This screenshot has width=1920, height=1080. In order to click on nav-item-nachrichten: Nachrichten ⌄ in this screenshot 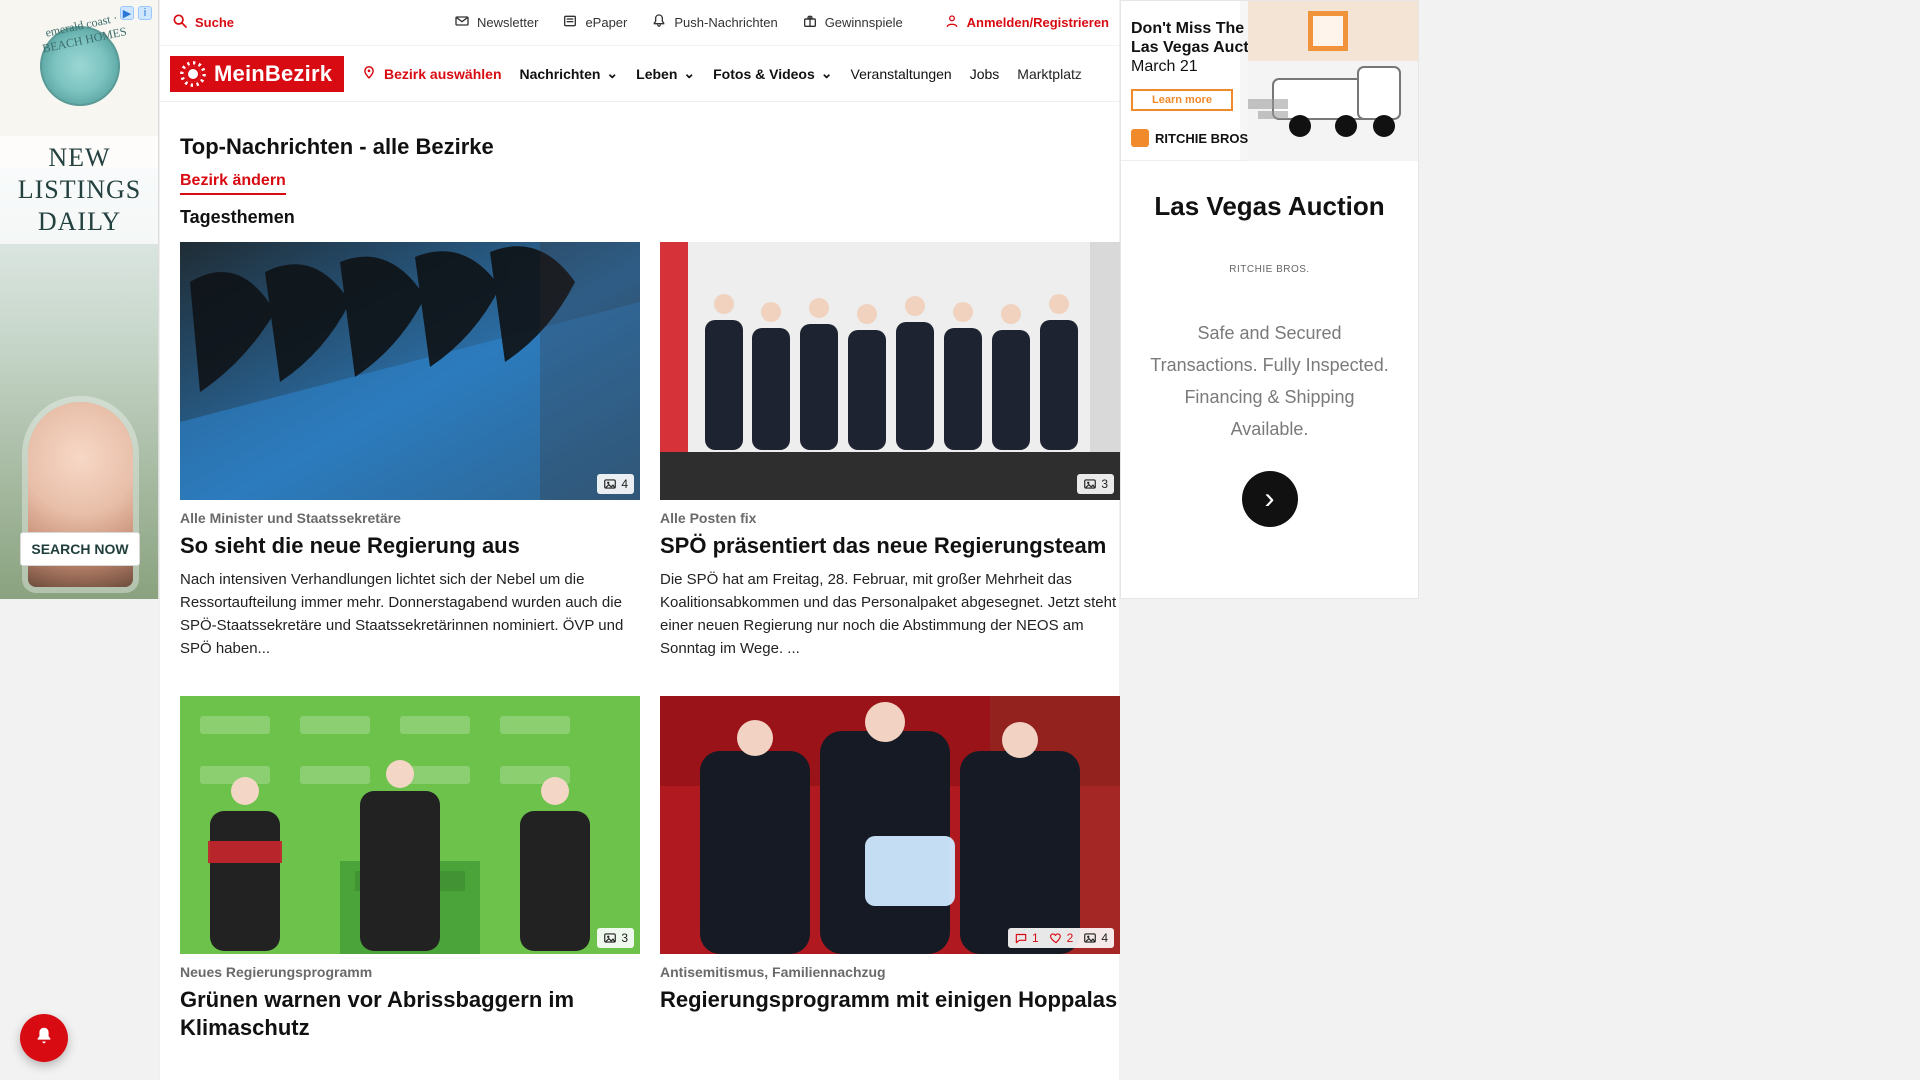, I will do `click(569, 73)`.